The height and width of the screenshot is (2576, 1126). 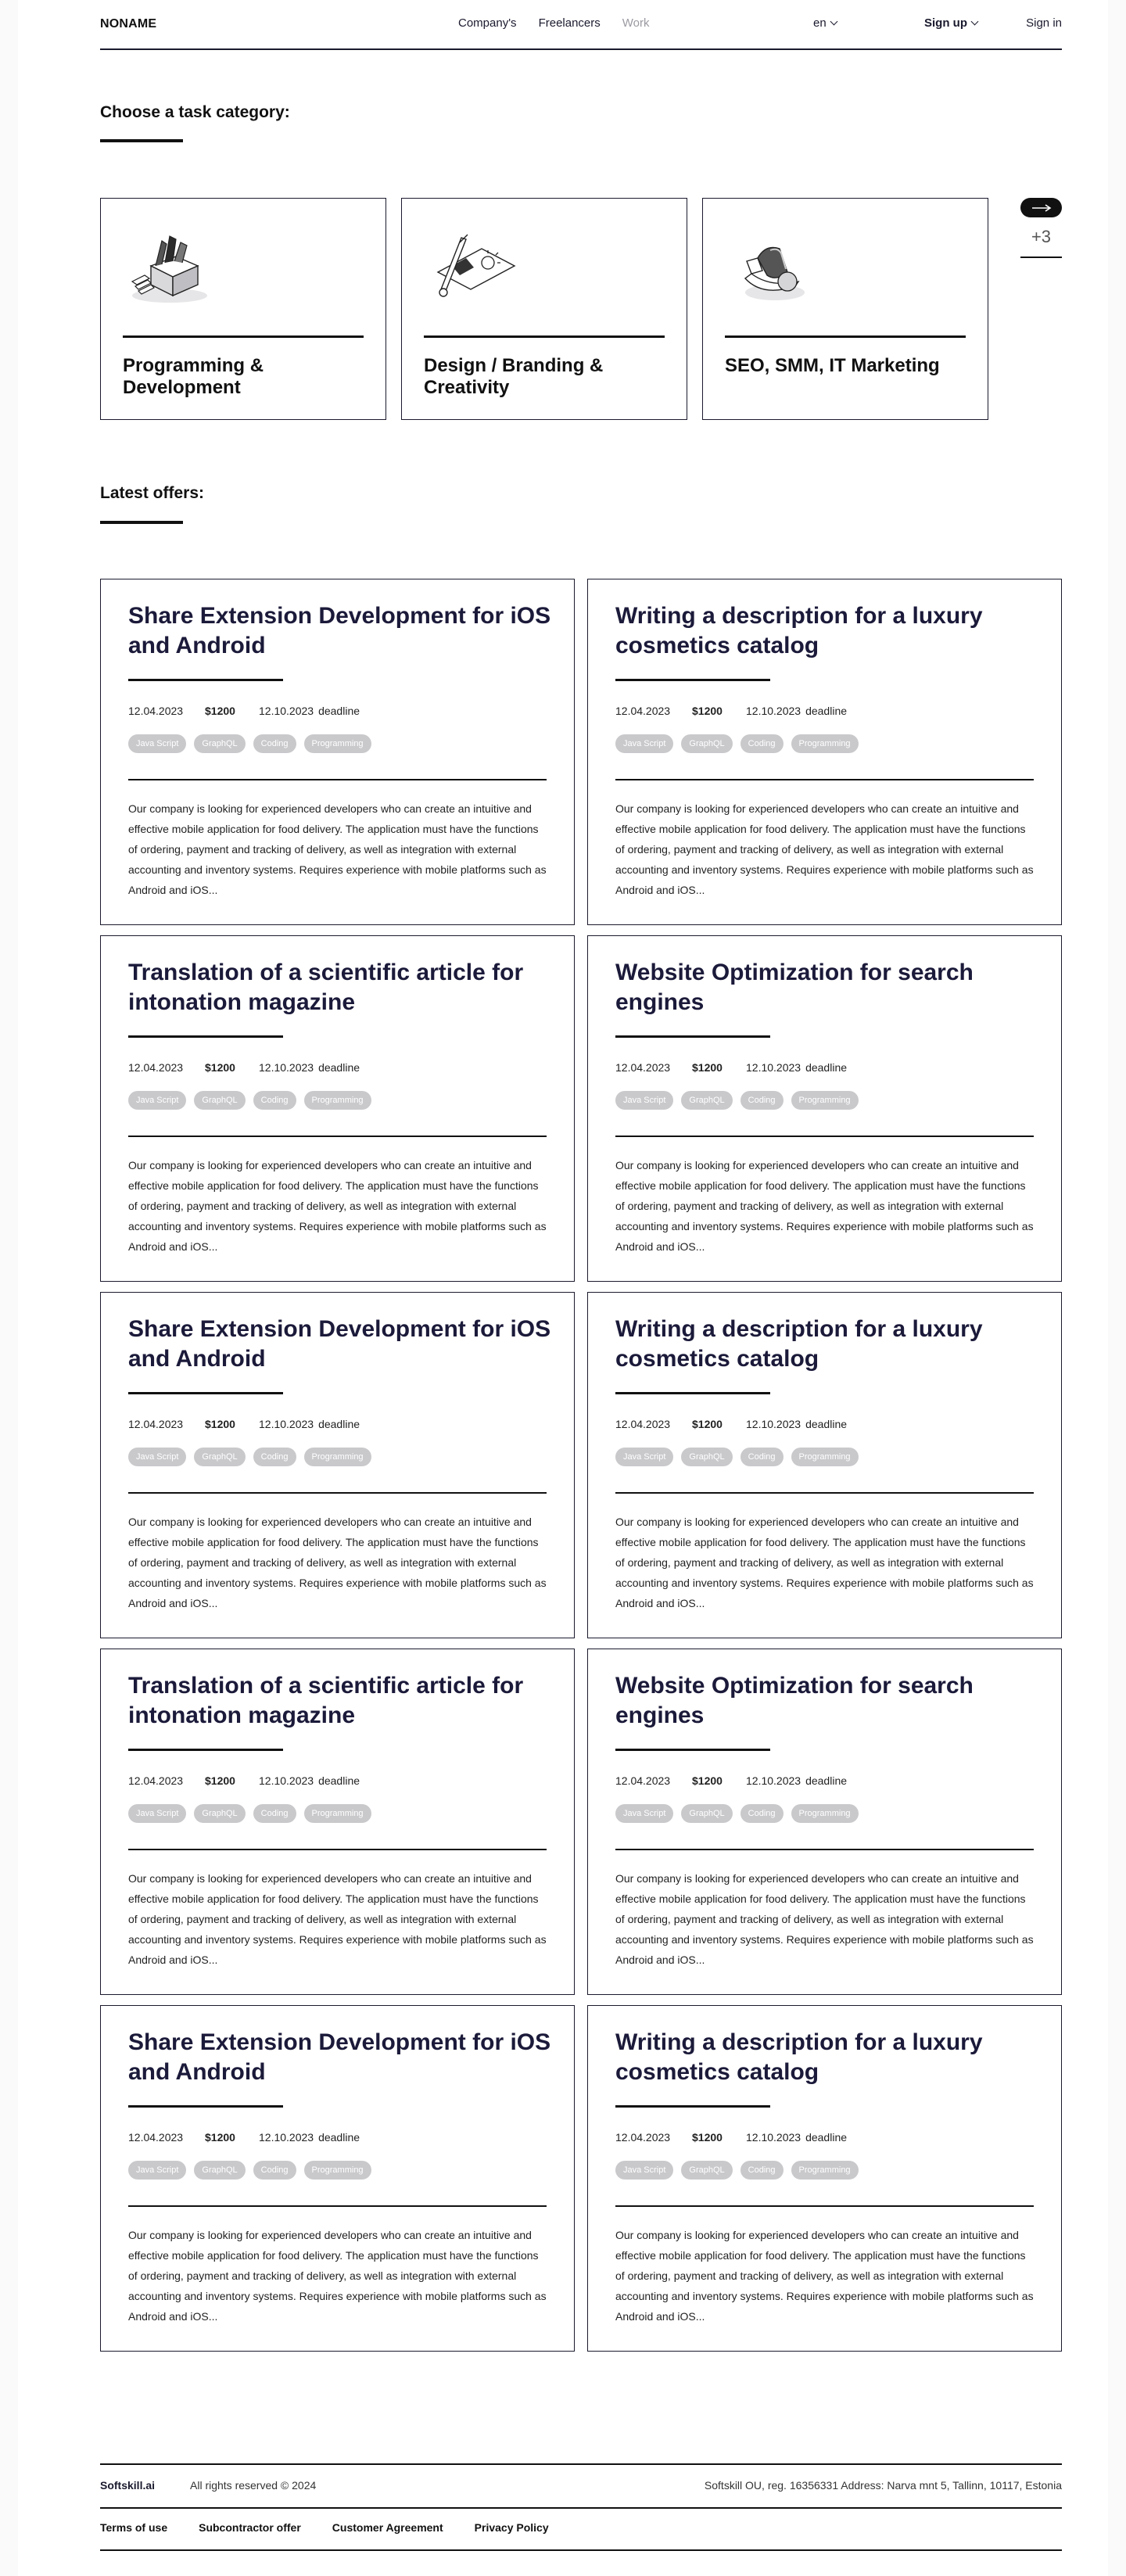 What do you see at coordinates (707, 1781) in the screenshot?
I see `offer-price: $1200` at bounding box center [707, 1781].